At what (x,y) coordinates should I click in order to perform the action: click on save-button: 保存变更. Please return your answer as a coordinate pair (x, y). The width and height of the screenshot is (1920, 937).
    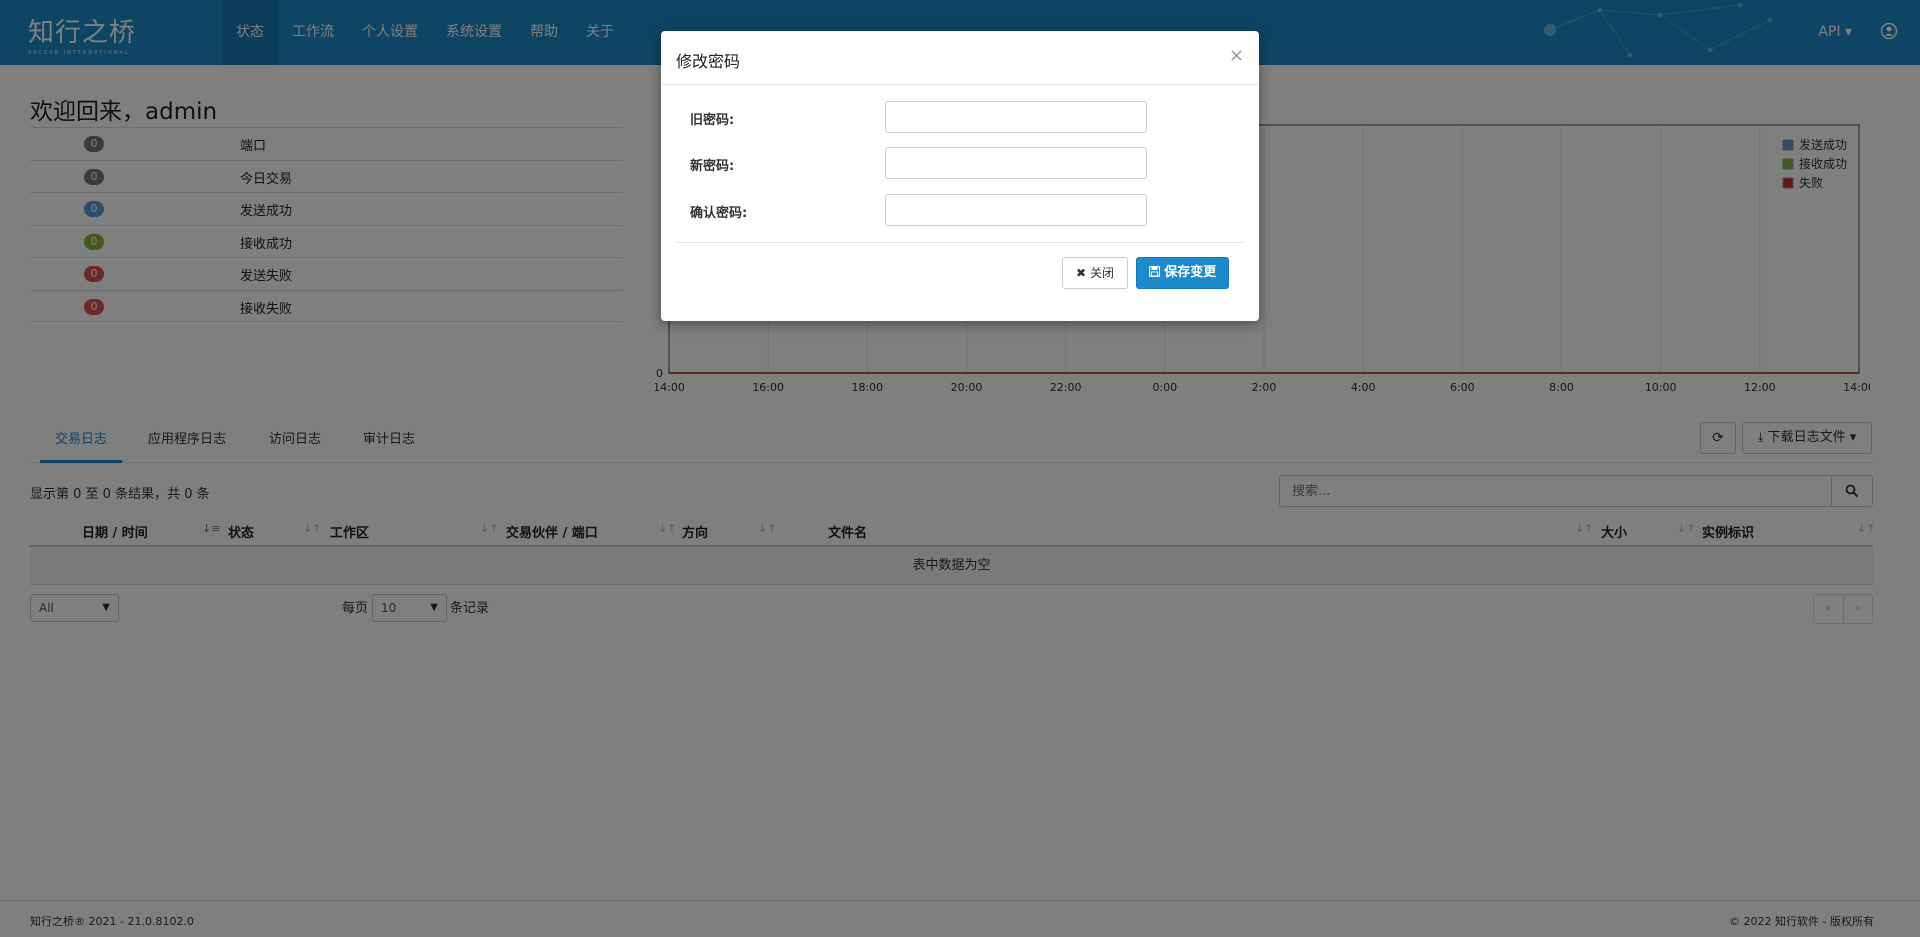
    Looking at the image, I should click on (1182, 273).